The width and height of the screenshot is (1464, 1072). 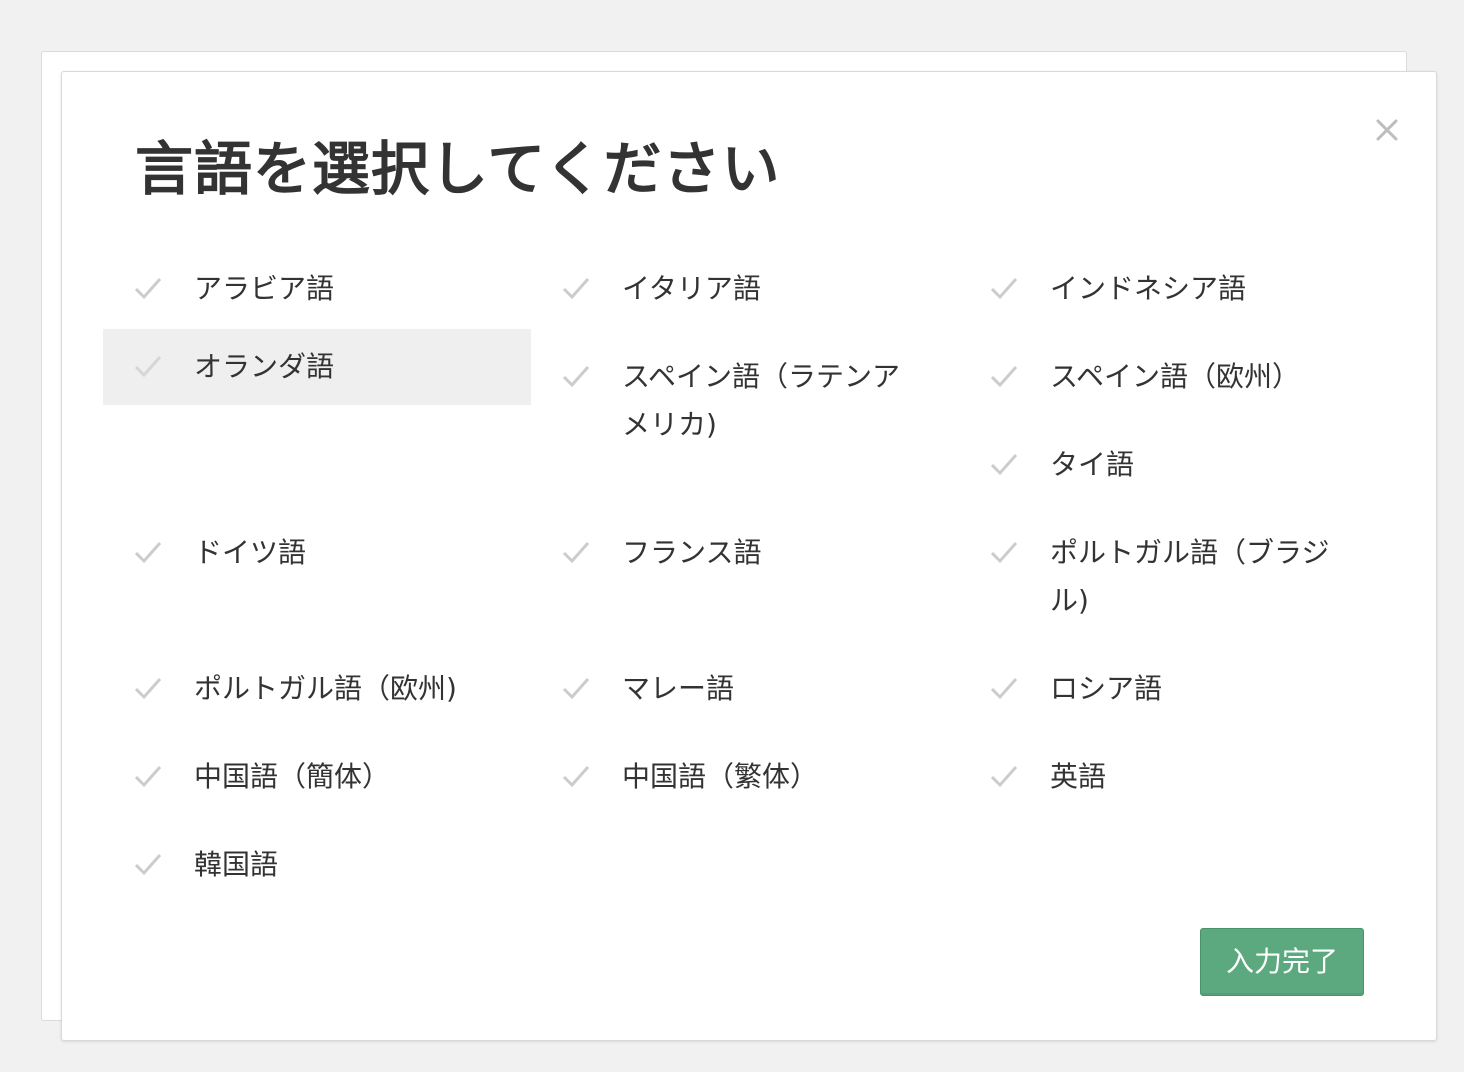 I want to click on language-option-portuguese-eu: ポルトガル語（欧州), so click(x=317, y=689).